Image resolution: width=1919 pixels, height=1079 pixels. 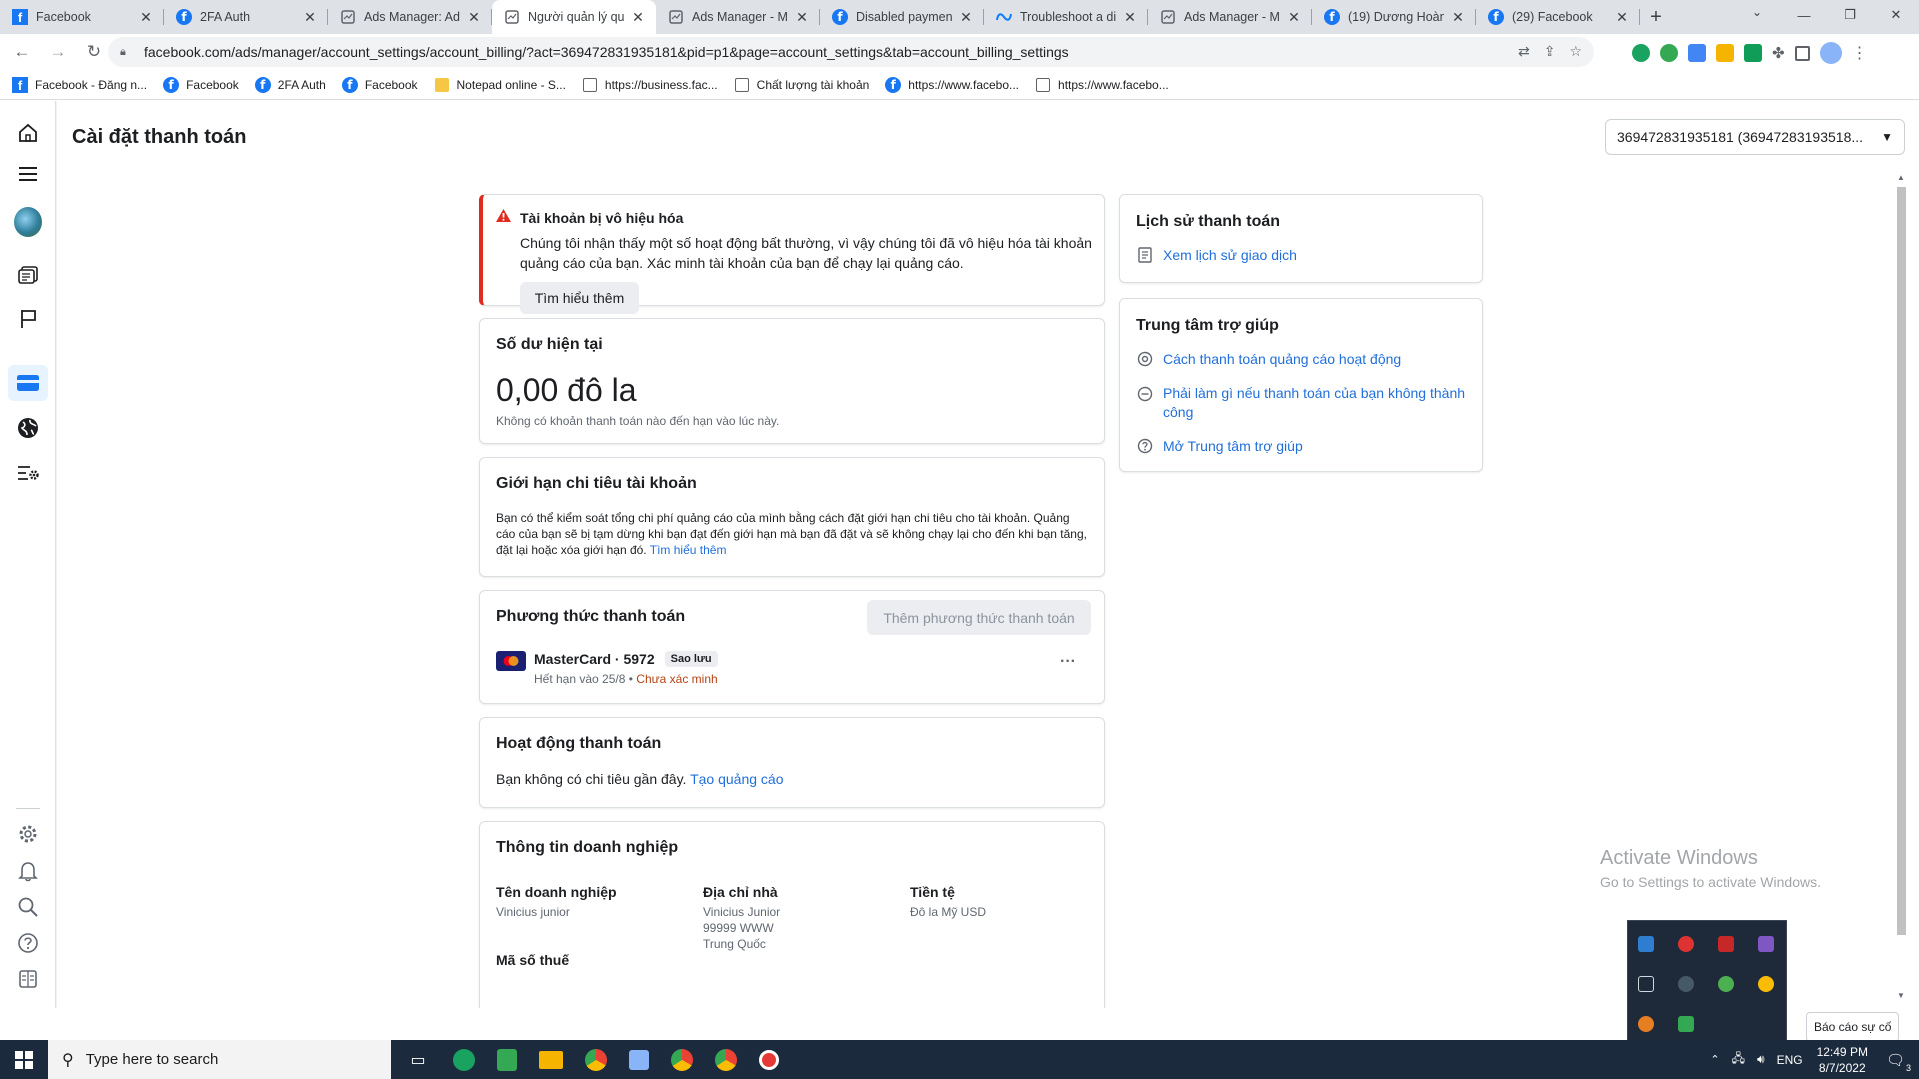 What do you see at coordinates (1860, 53) in the screenshot?
I see `kebab-menu-icon: ⋮` at bounding box center [1860, 53].